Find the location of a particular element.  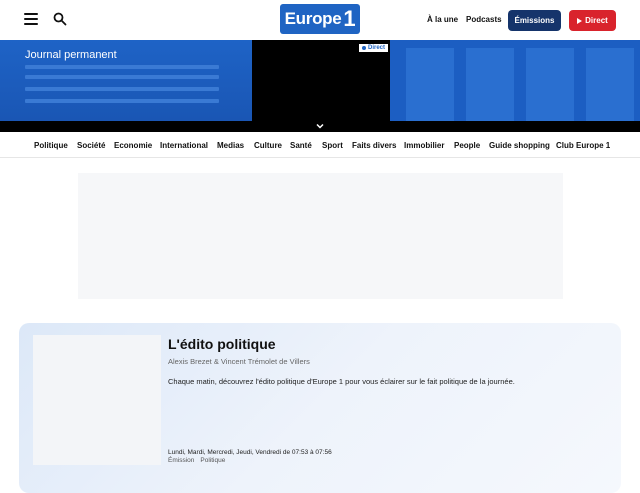

category-sante: Santé is located at coordinates (301, 145).